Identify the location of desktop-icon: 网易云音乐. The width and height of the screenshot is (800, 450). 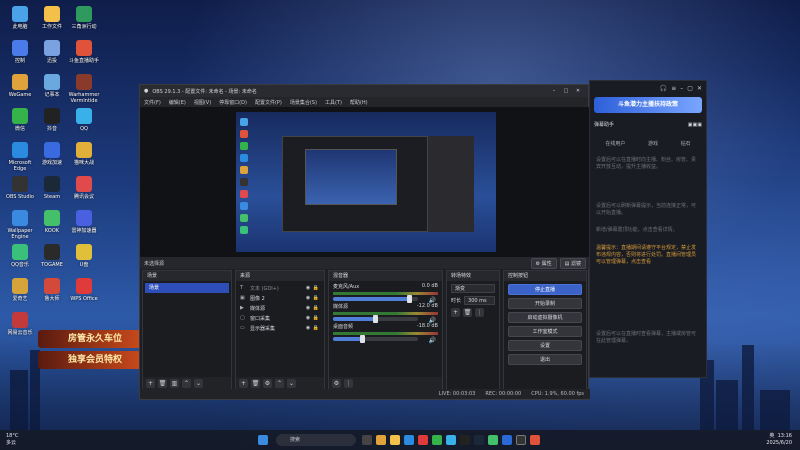
(20, 324).